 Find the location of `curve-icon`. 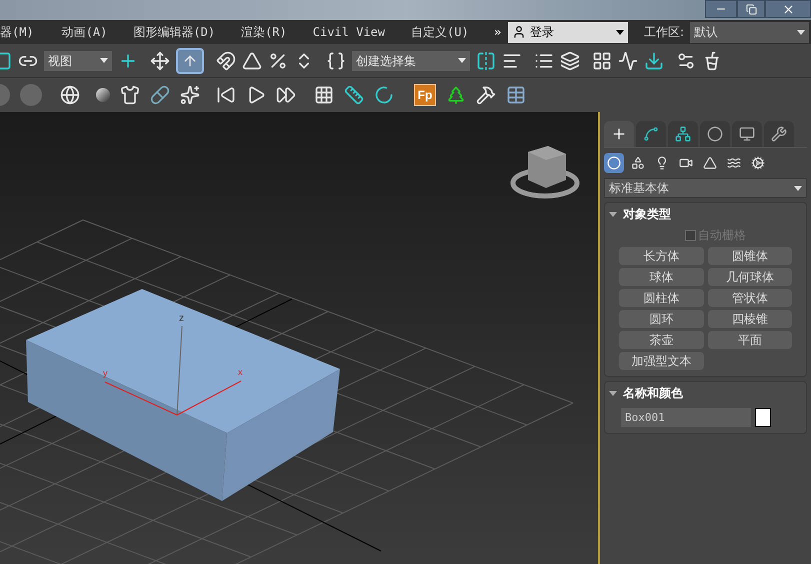

curve-icon is located at coordinates (651, 134).